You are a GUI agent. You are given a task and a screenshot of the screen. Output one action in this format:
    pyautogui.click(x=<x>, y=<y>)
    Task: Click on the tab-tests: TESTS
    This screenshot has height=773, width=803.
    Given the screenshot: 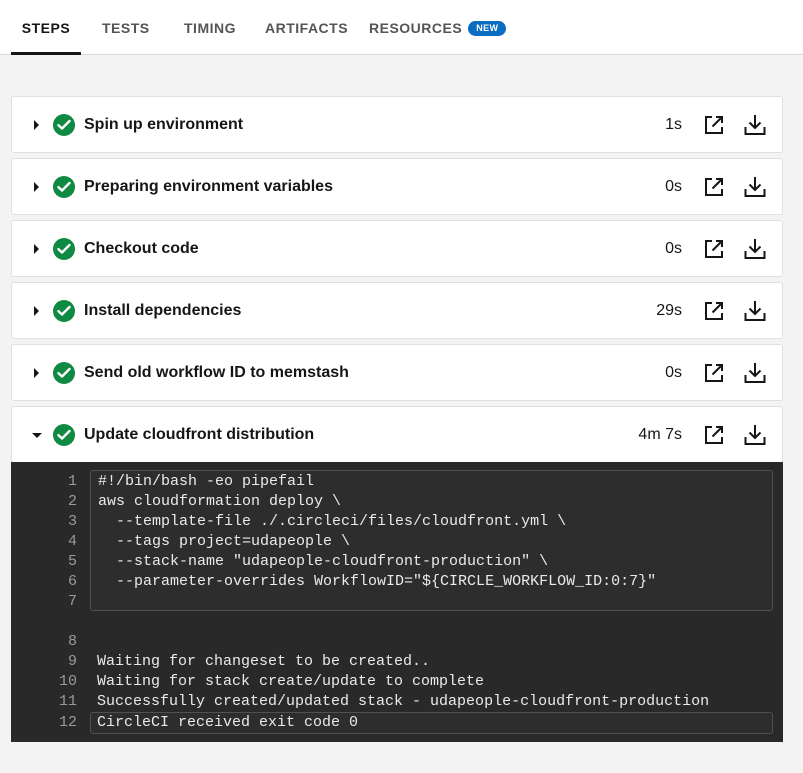 What is the action you would take?
    pyautogui.click(x=126, y=27)
    